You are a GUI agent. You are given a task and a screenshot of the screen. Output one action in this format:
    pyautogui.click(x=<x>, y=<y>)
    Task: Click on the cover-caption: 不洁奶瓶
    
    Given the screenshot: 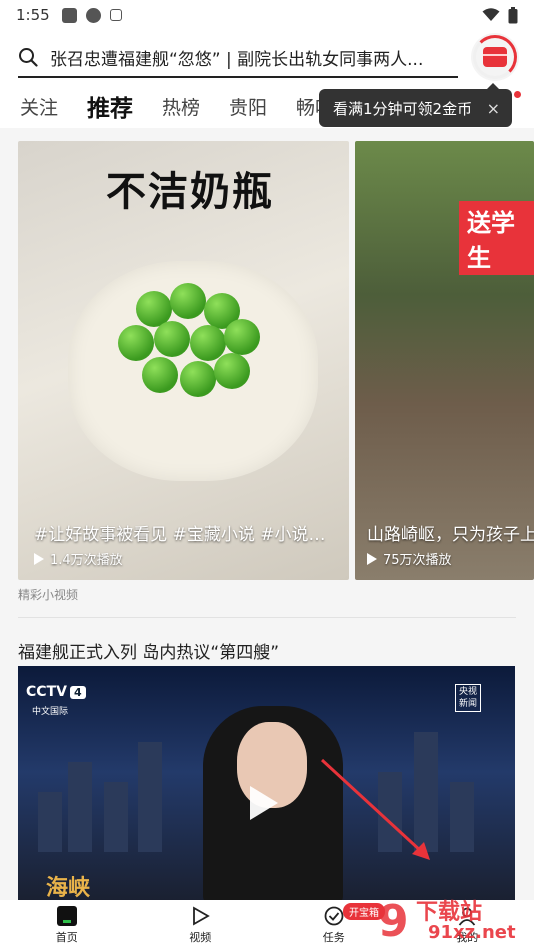 What is the action you would take?
    pyautogui.click(x=190, y=192)
    